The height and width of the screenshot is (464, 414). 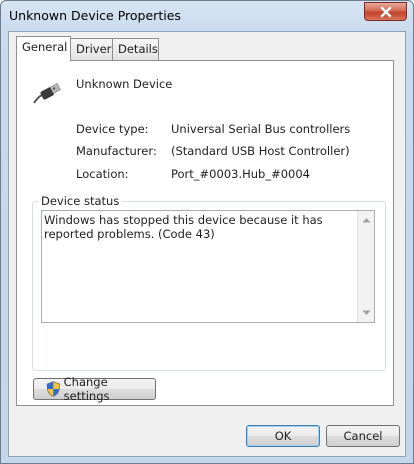 What do you see at coordinates (91, 49) in the screenshot?
I see `tab-driver: Driver` at bounding box center [91, 49].